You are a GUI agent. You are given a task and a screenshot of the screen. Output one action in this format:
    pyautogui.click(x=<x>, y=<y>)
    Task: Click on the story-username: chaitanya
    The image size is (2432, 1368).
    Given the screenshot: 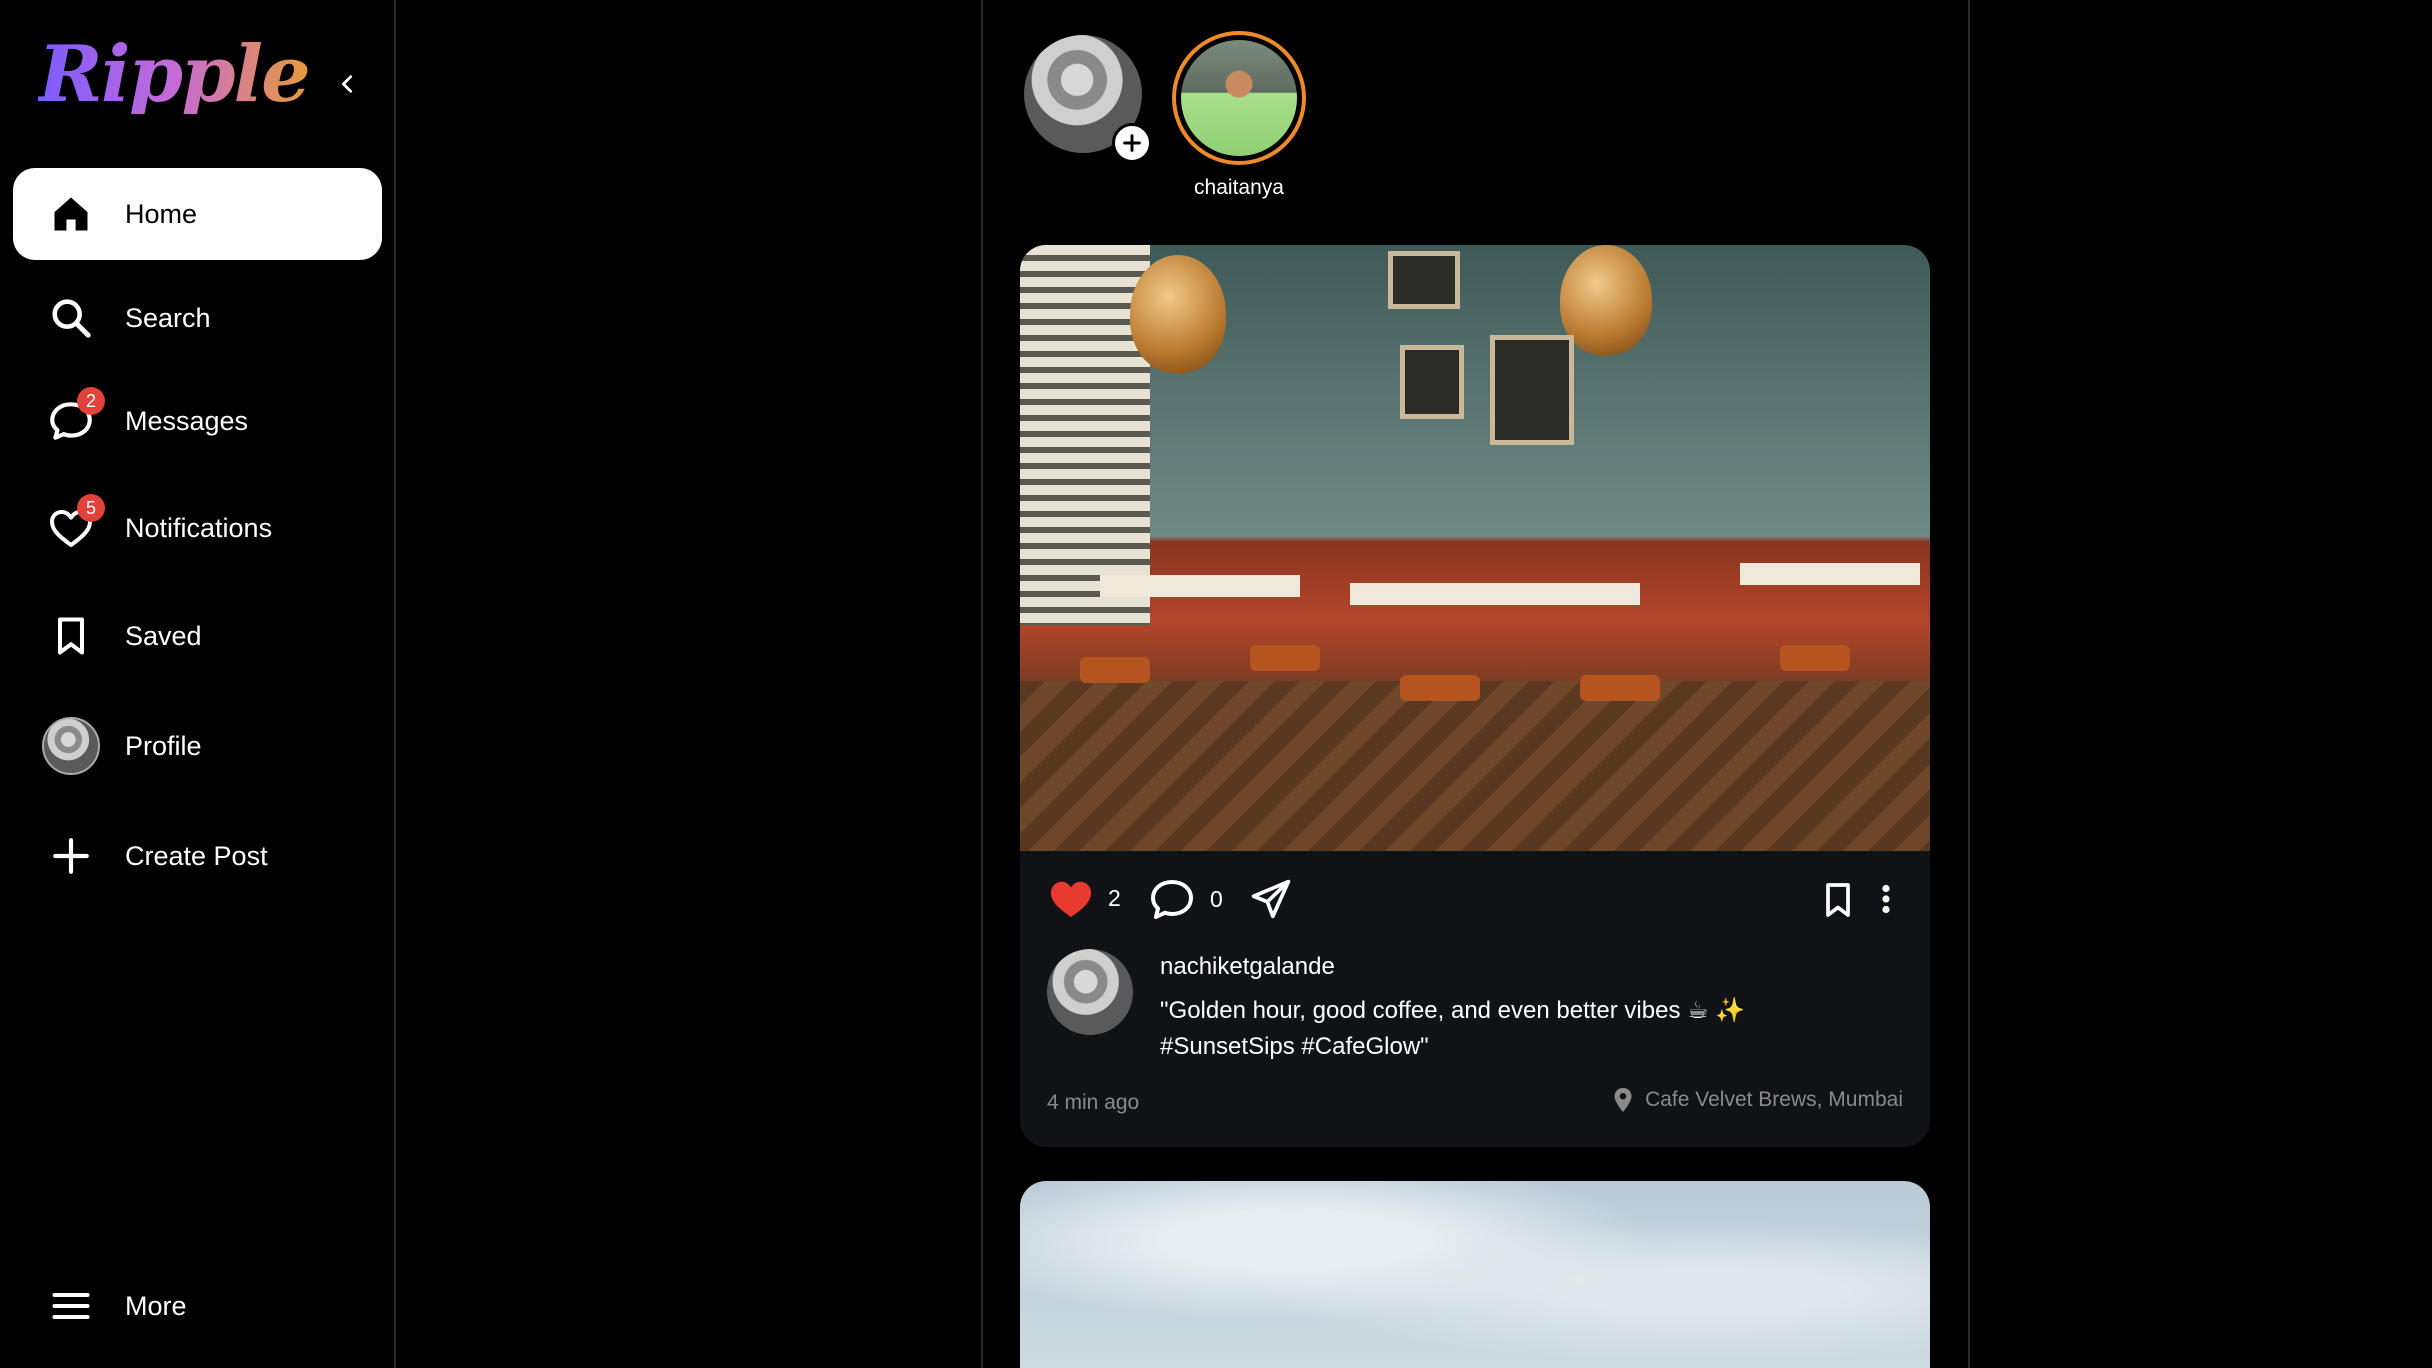 What is the action you would take?
    pyautogui.click(x=1239, y=187)
    